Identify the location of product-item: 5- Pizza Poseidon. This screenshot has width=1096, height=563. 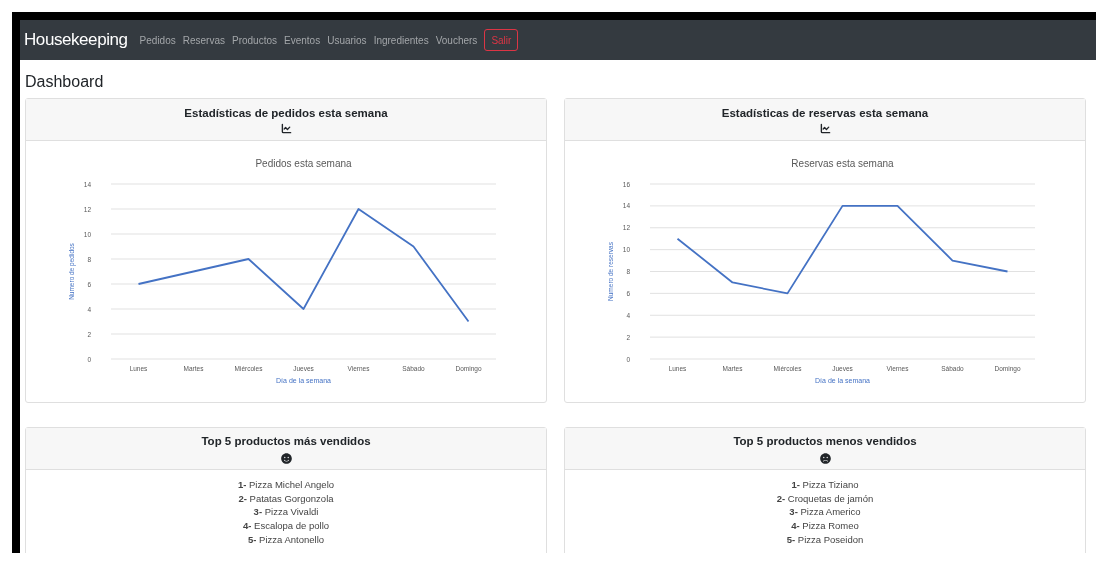
(825, 539).